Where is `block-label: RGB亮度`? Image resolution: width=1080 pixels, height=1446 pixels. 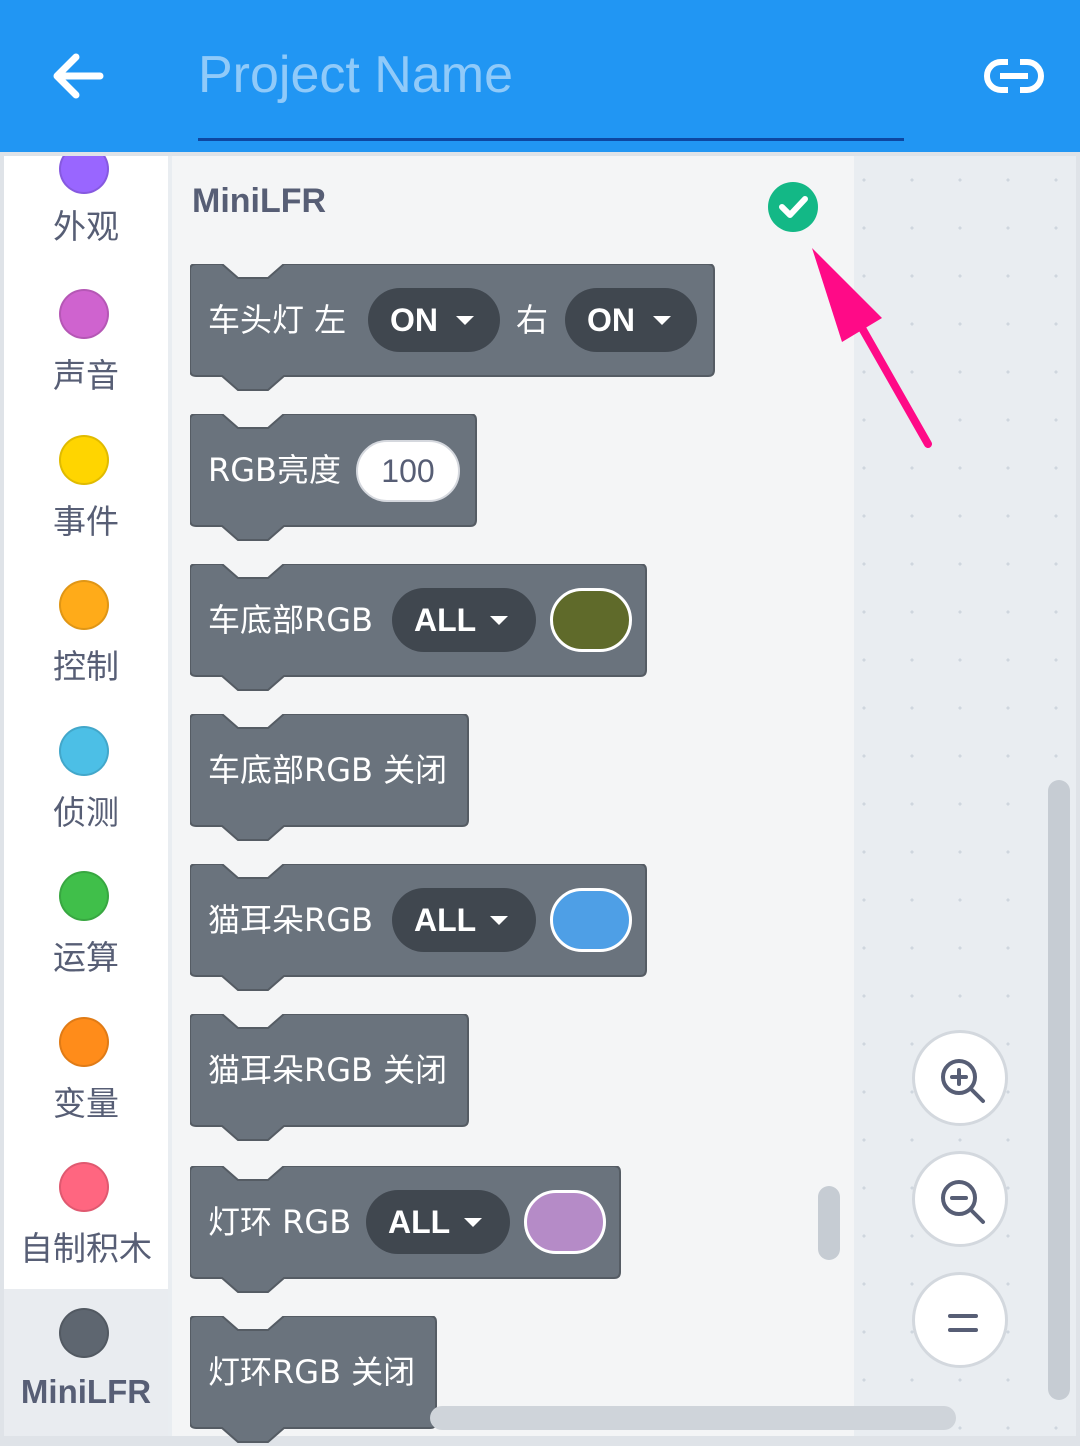 block-label: RGB亮度 is located at coordinates (274, 470).